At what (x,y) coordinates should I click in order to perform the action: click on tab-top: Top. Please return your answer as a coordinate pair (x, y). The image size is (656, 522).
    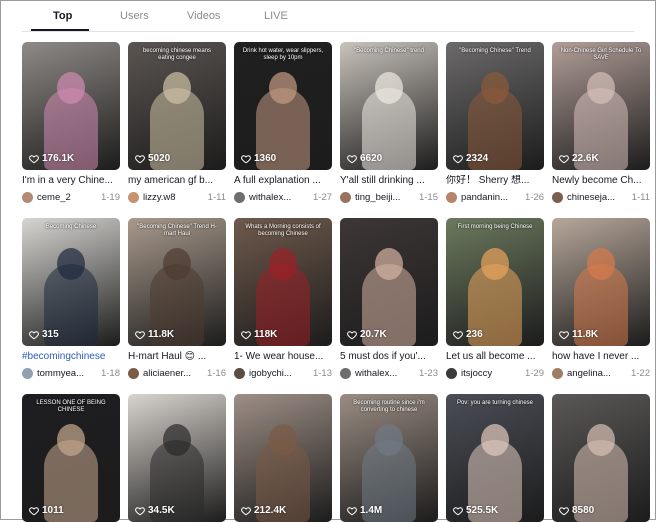
    Looking at the image, I should click on (62, 16).